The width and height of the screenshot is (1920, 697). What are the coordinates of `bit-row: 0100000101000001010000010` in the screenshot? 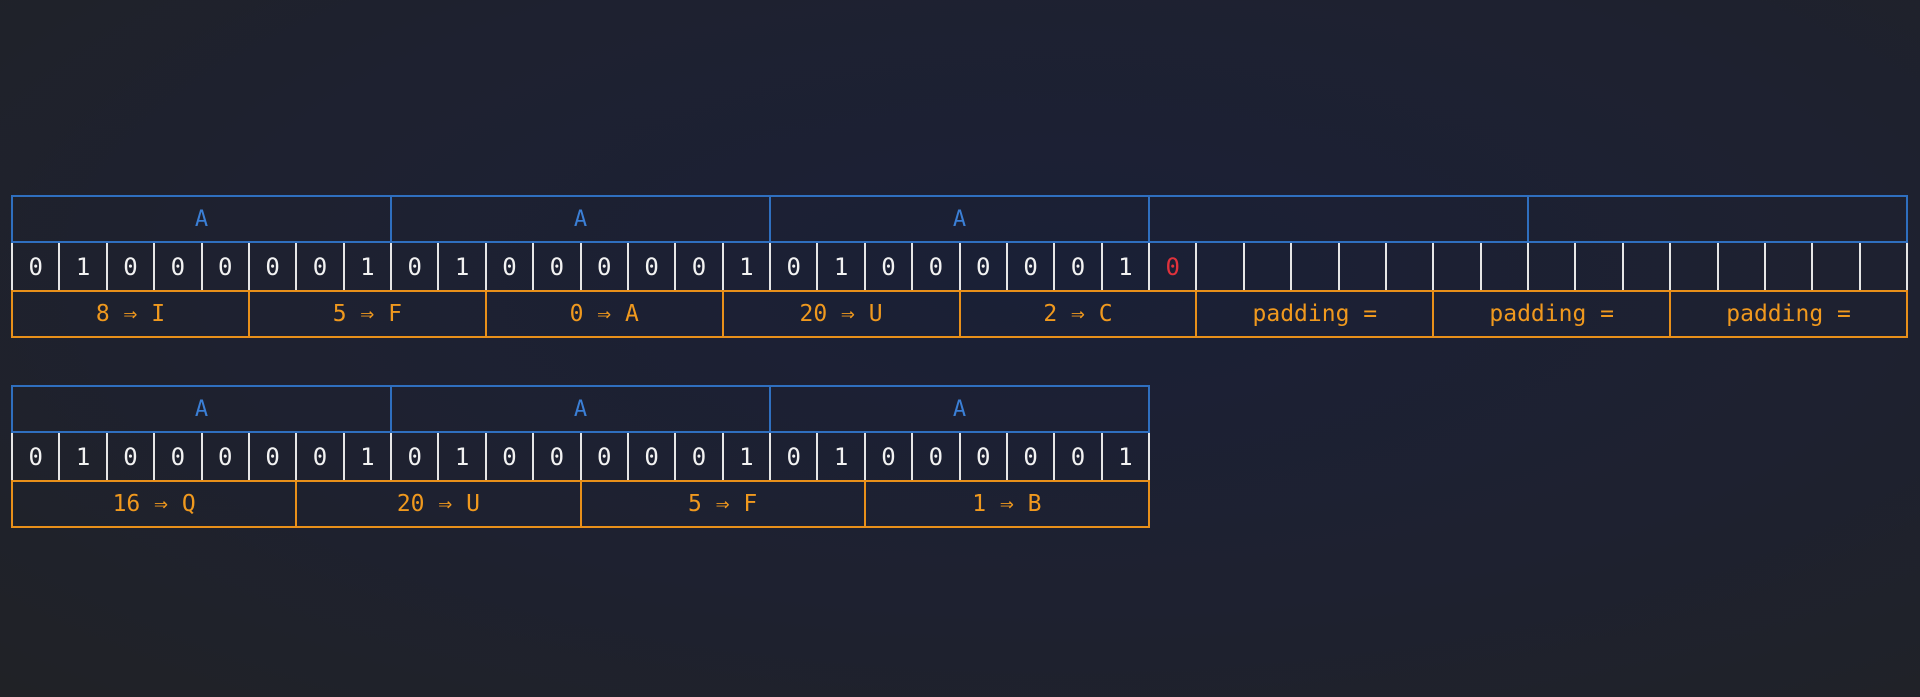 It's located at (959, 266).